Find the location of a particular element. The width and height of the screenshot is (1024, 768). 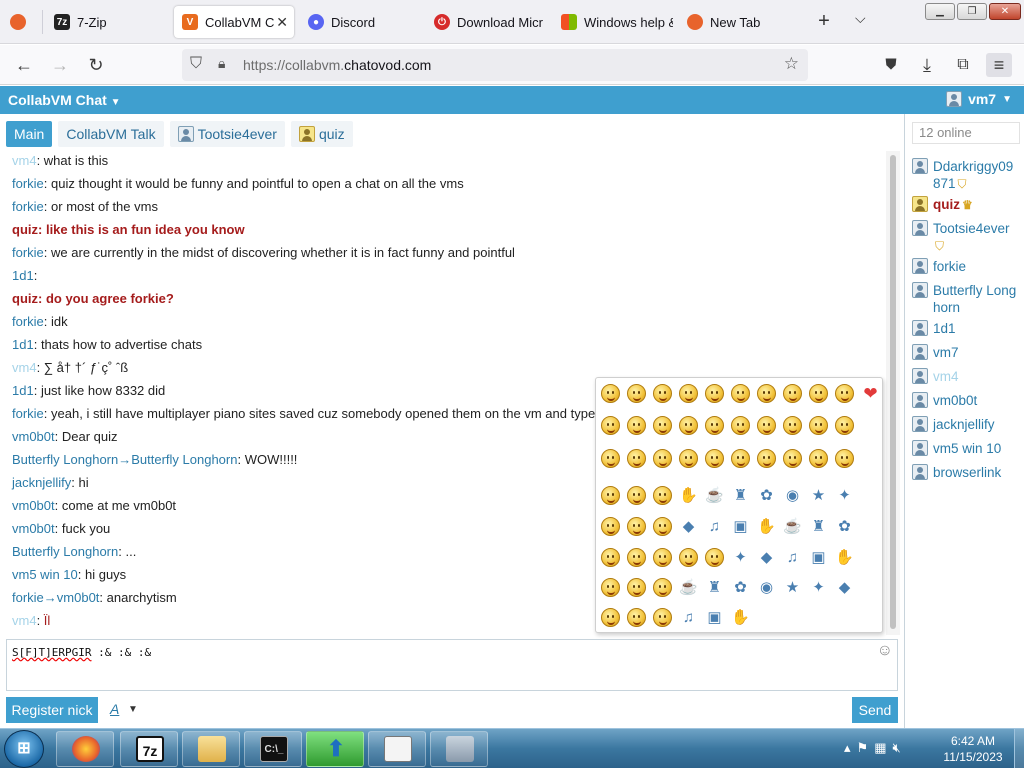

message-nick: forkie→vm0b0t is located at coordinates (55, 597).